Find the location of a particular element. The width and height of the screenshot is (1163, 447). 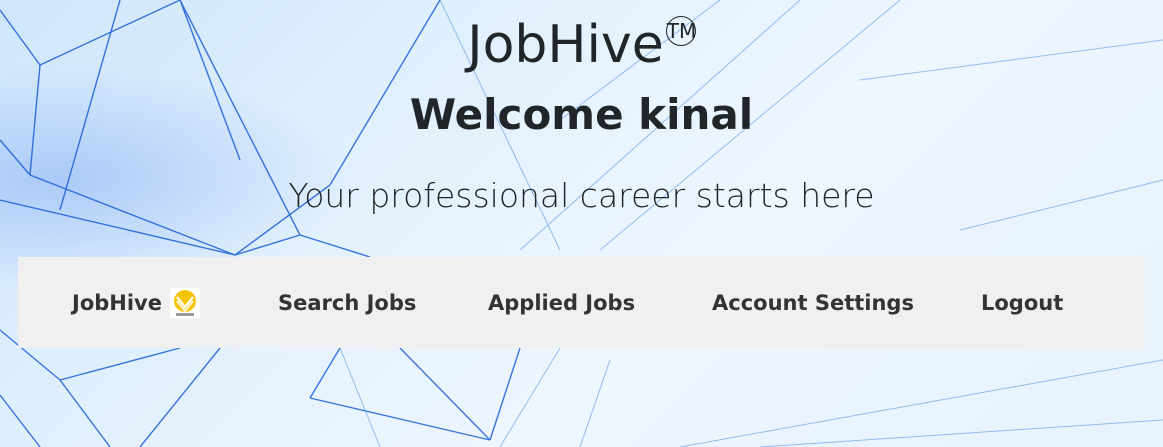

jobhive-logo-icon is located at coordinates (184, 302).